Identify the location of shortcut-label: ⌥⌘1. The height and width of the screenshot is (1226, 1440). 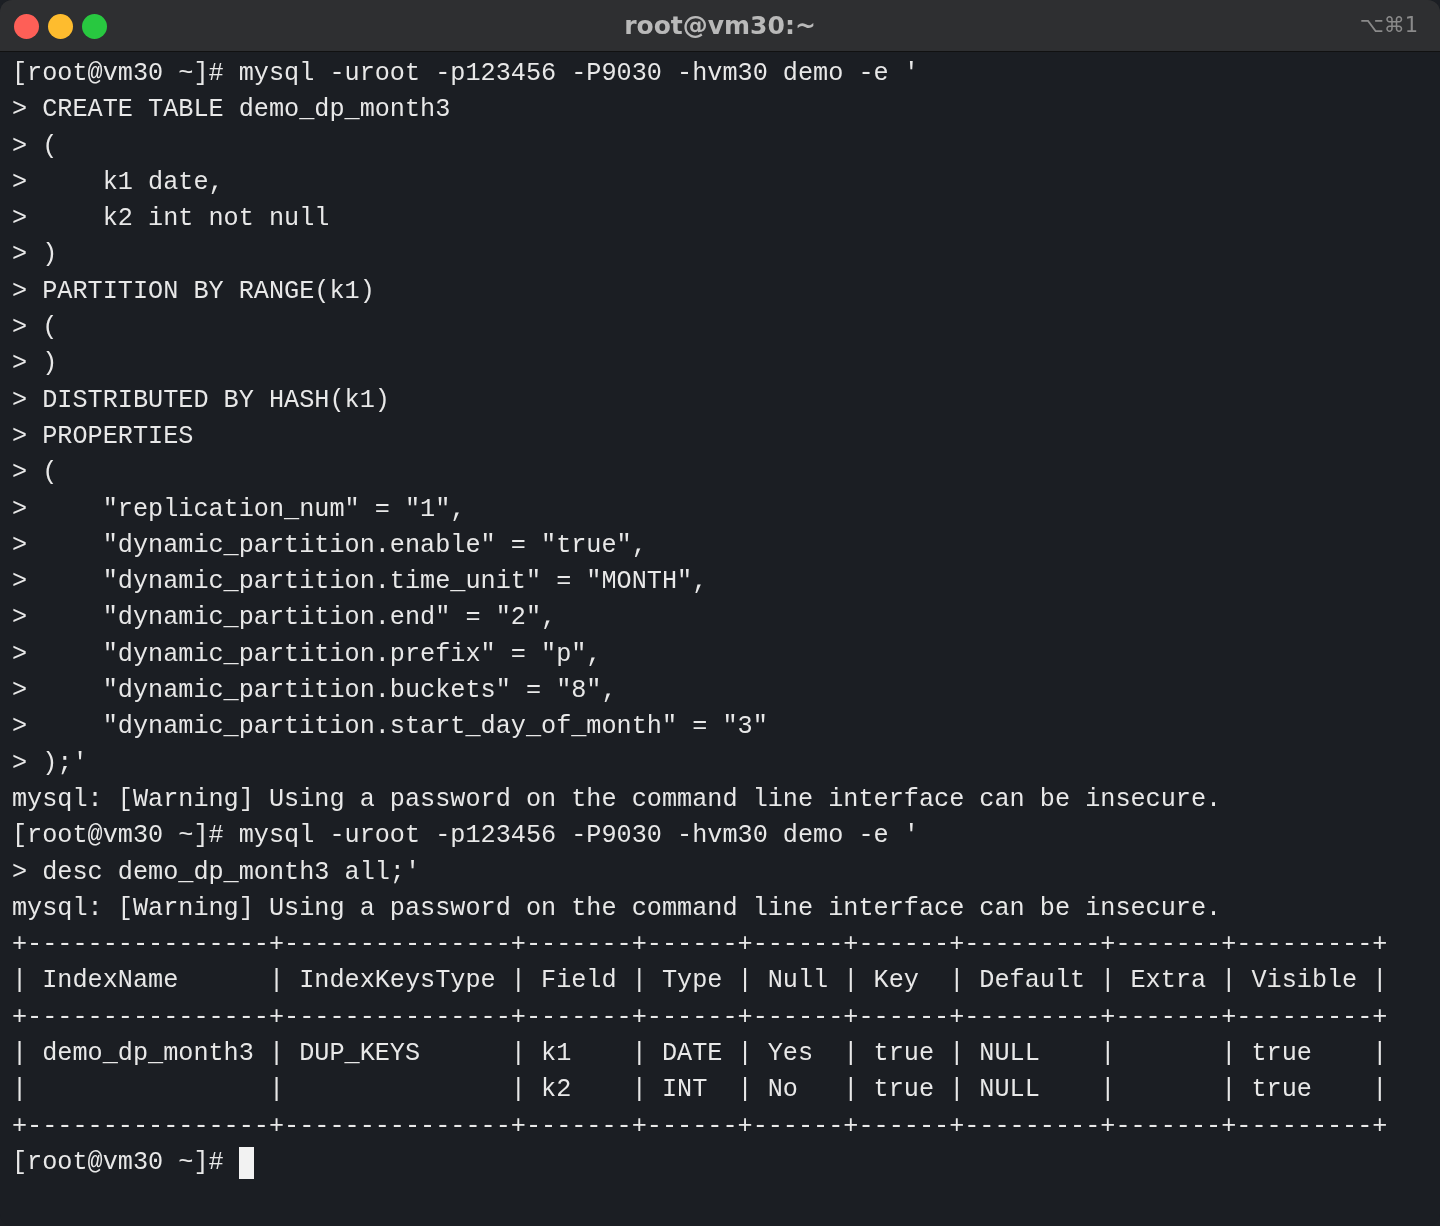
(1388, 25).